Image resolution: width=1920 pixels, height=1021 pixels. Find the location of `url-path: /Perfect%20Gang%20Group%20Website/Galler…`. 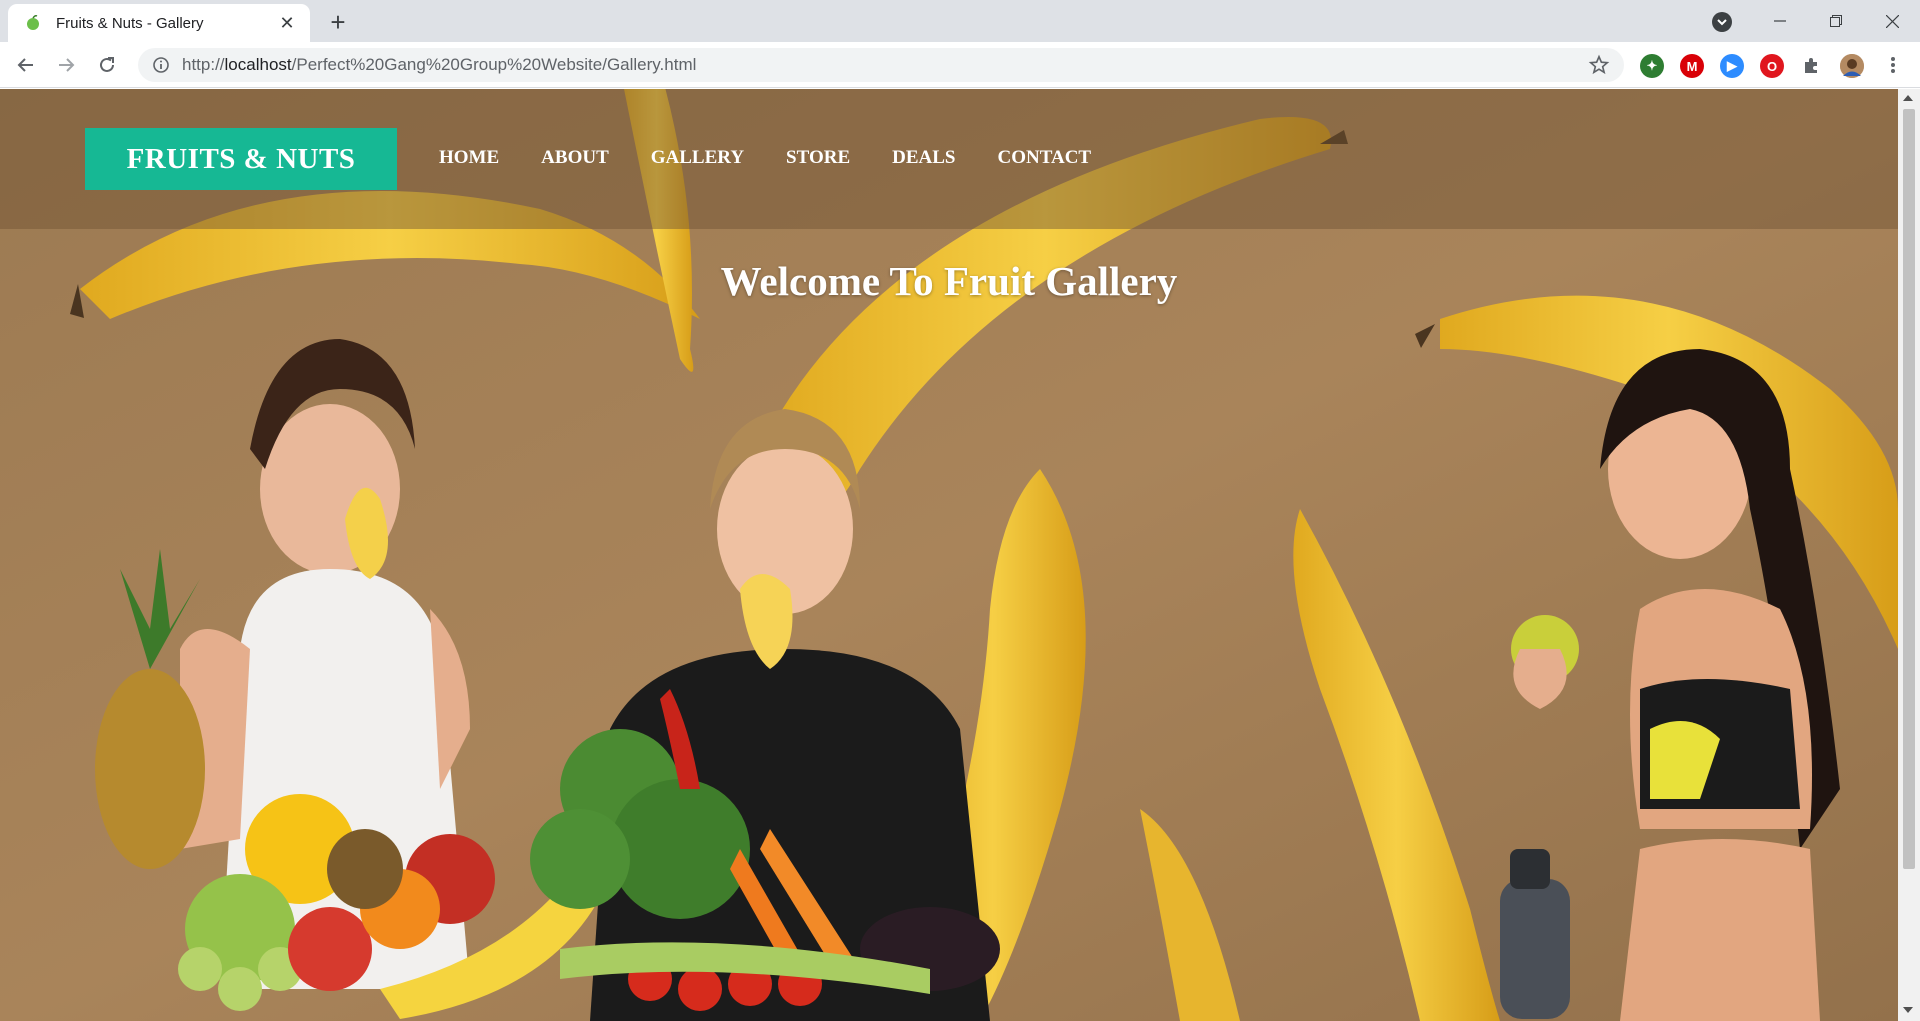

url-path: /Perfect%20Gang%20Group%20Website/Galler… is located at coordinates (494, 64).